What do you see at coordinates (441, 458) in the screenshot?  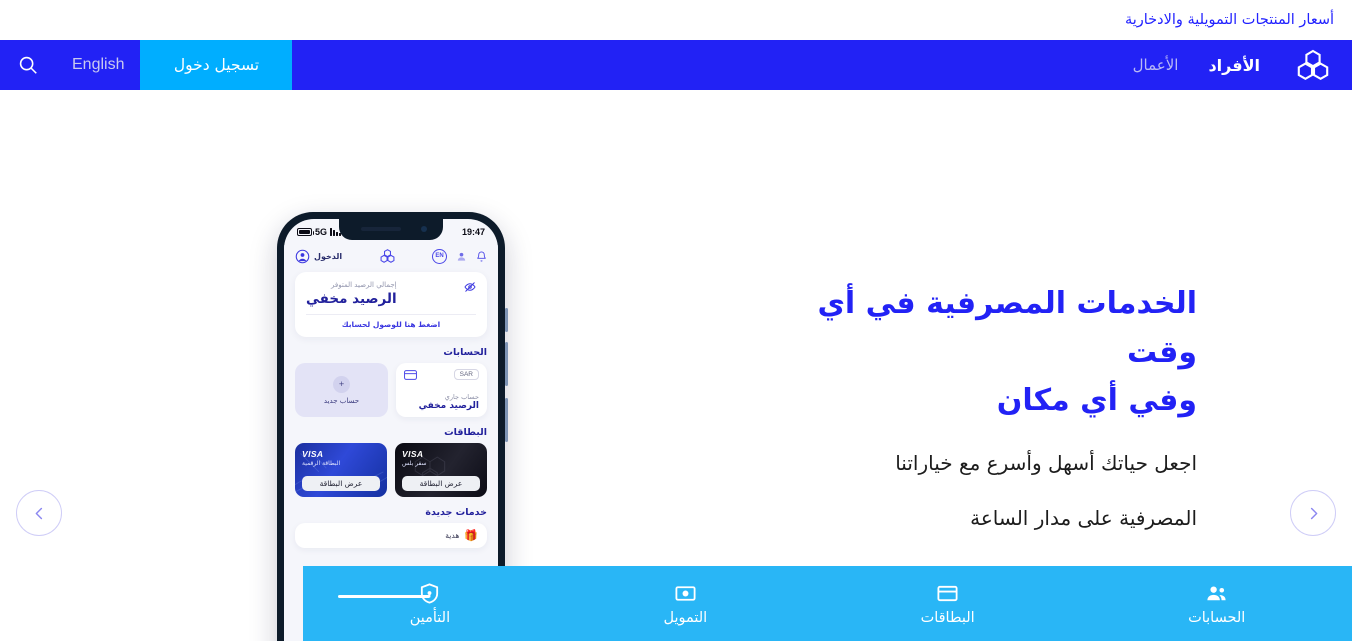 I see `card-brand-block: VISA سفر بلس` at bounding box center [441, 458].